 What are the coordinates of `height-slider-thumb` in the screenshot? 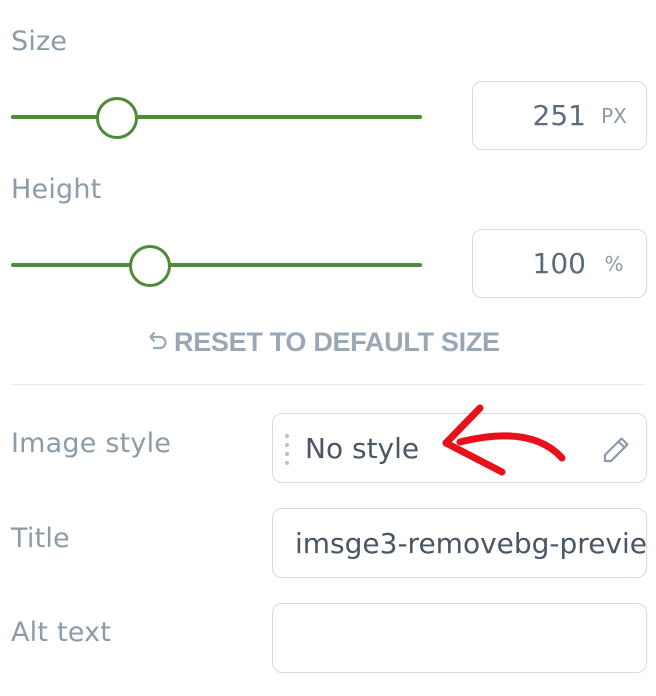 It's located at (150, 266).